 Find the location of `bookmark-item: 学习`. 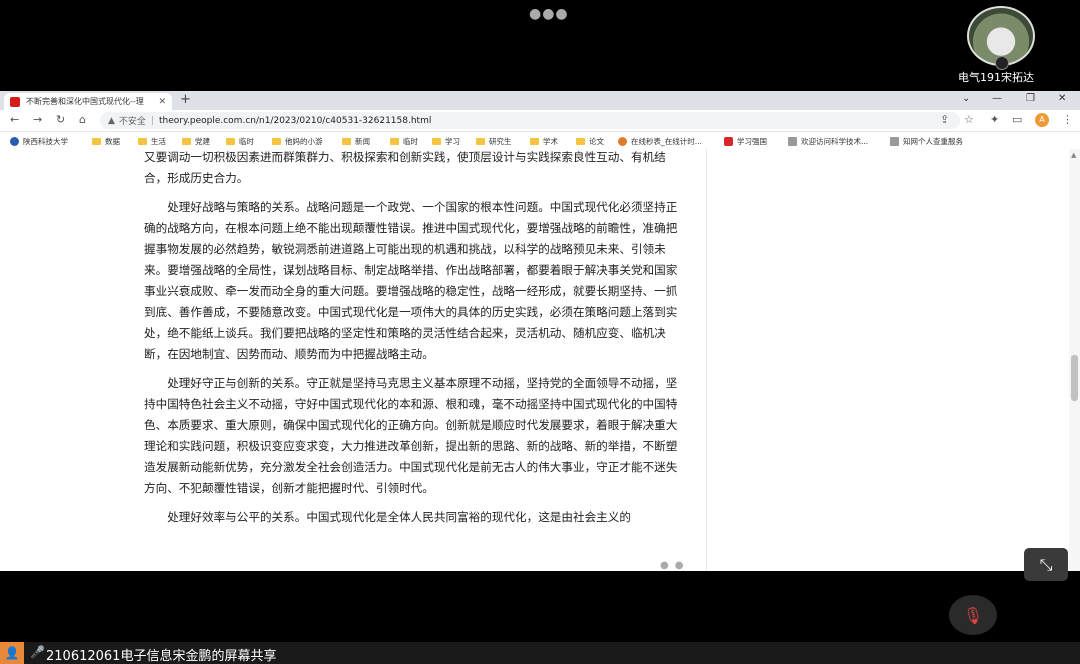

bookmark-item: 学习 is located at coordinates (446, 141).